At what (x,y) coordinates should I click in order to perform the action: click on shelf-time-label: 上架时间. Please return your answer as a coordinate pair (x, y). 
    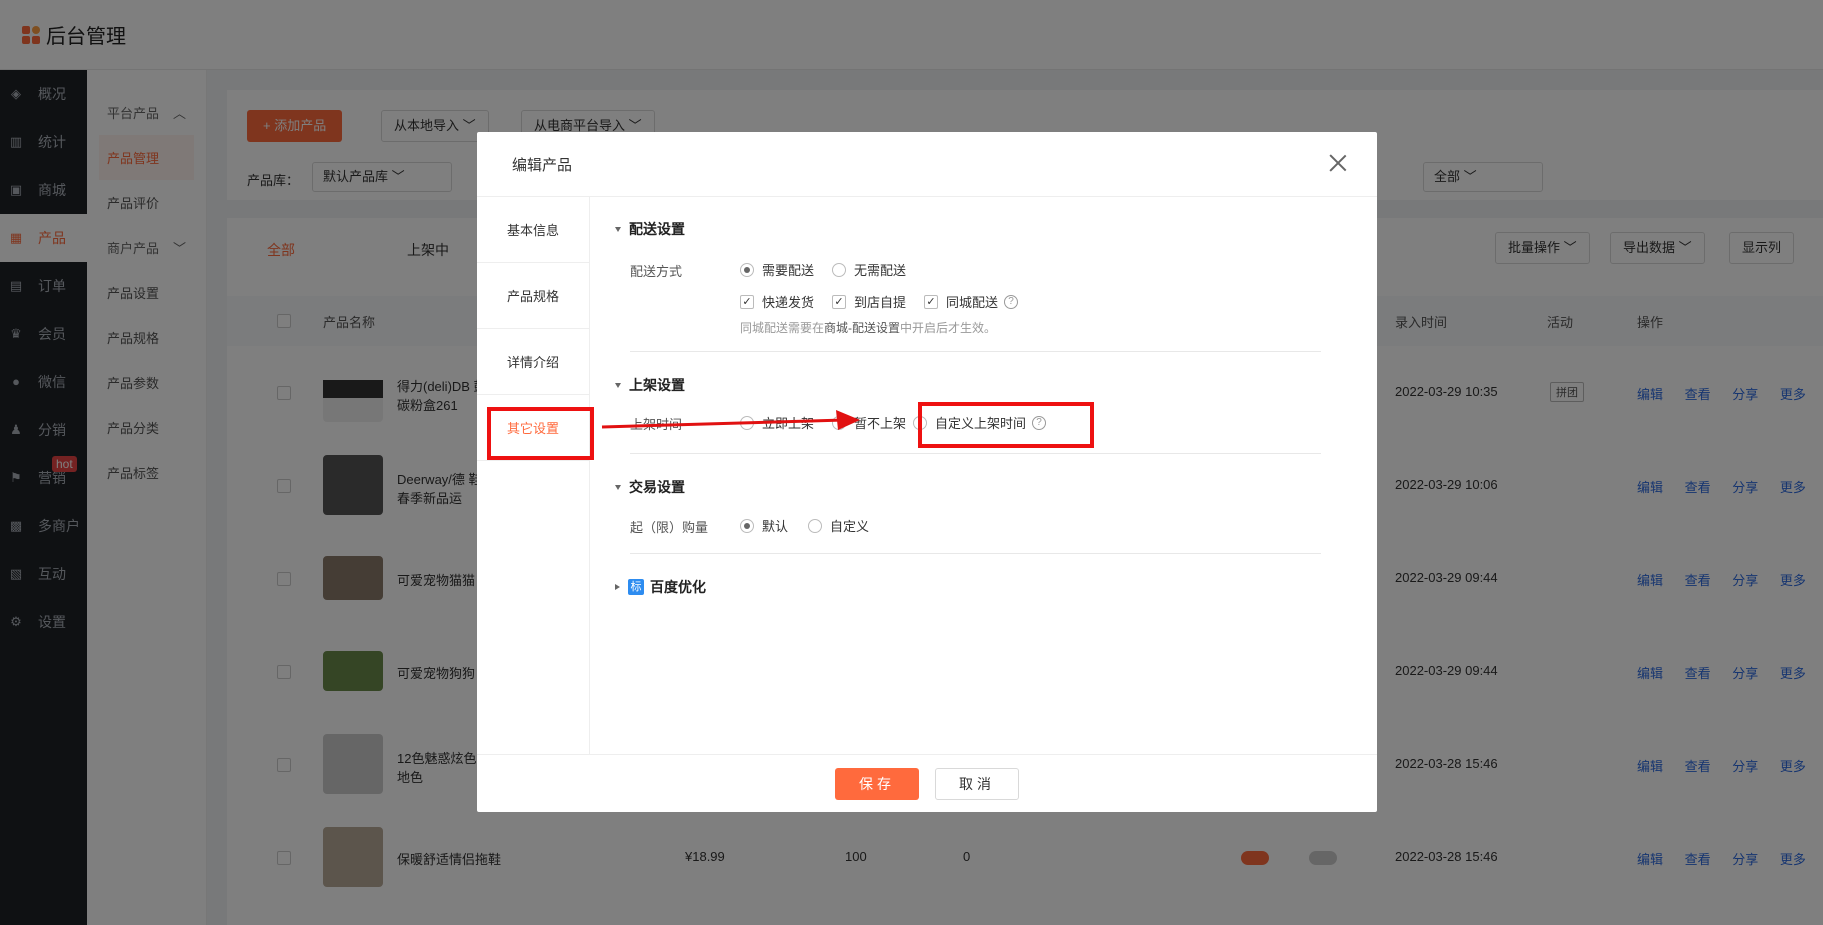
    Looking at the image, I should click on (656, 424).